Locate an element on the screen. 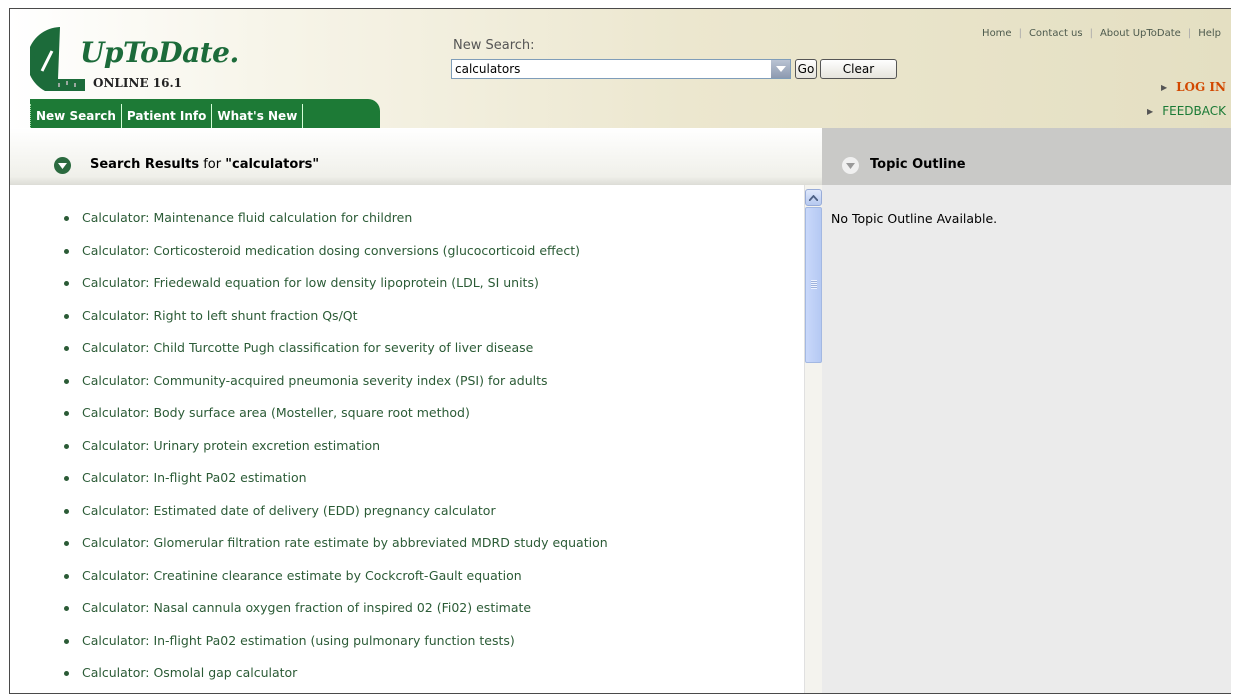 This screenshot has height=700, width=1233. go-button: Go is located at coordinates (806, 69).